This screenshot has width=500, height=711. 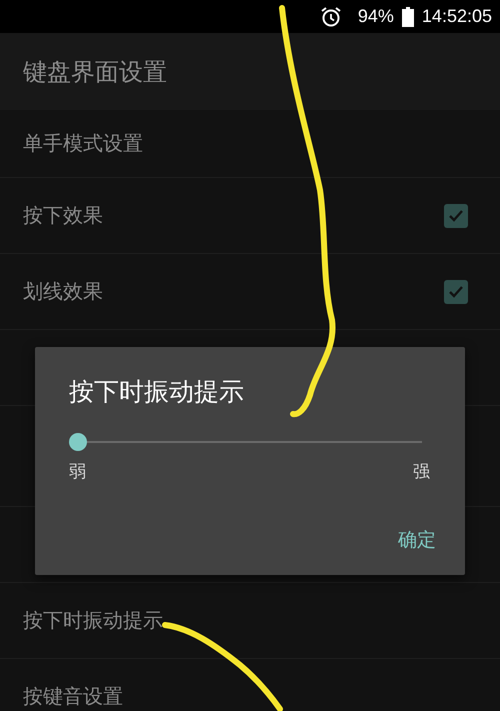 What do you see at coordinates (250, 144) in the screenshot?
I see `settings-row: 单手模式设置` at bounding box center [250, 144].